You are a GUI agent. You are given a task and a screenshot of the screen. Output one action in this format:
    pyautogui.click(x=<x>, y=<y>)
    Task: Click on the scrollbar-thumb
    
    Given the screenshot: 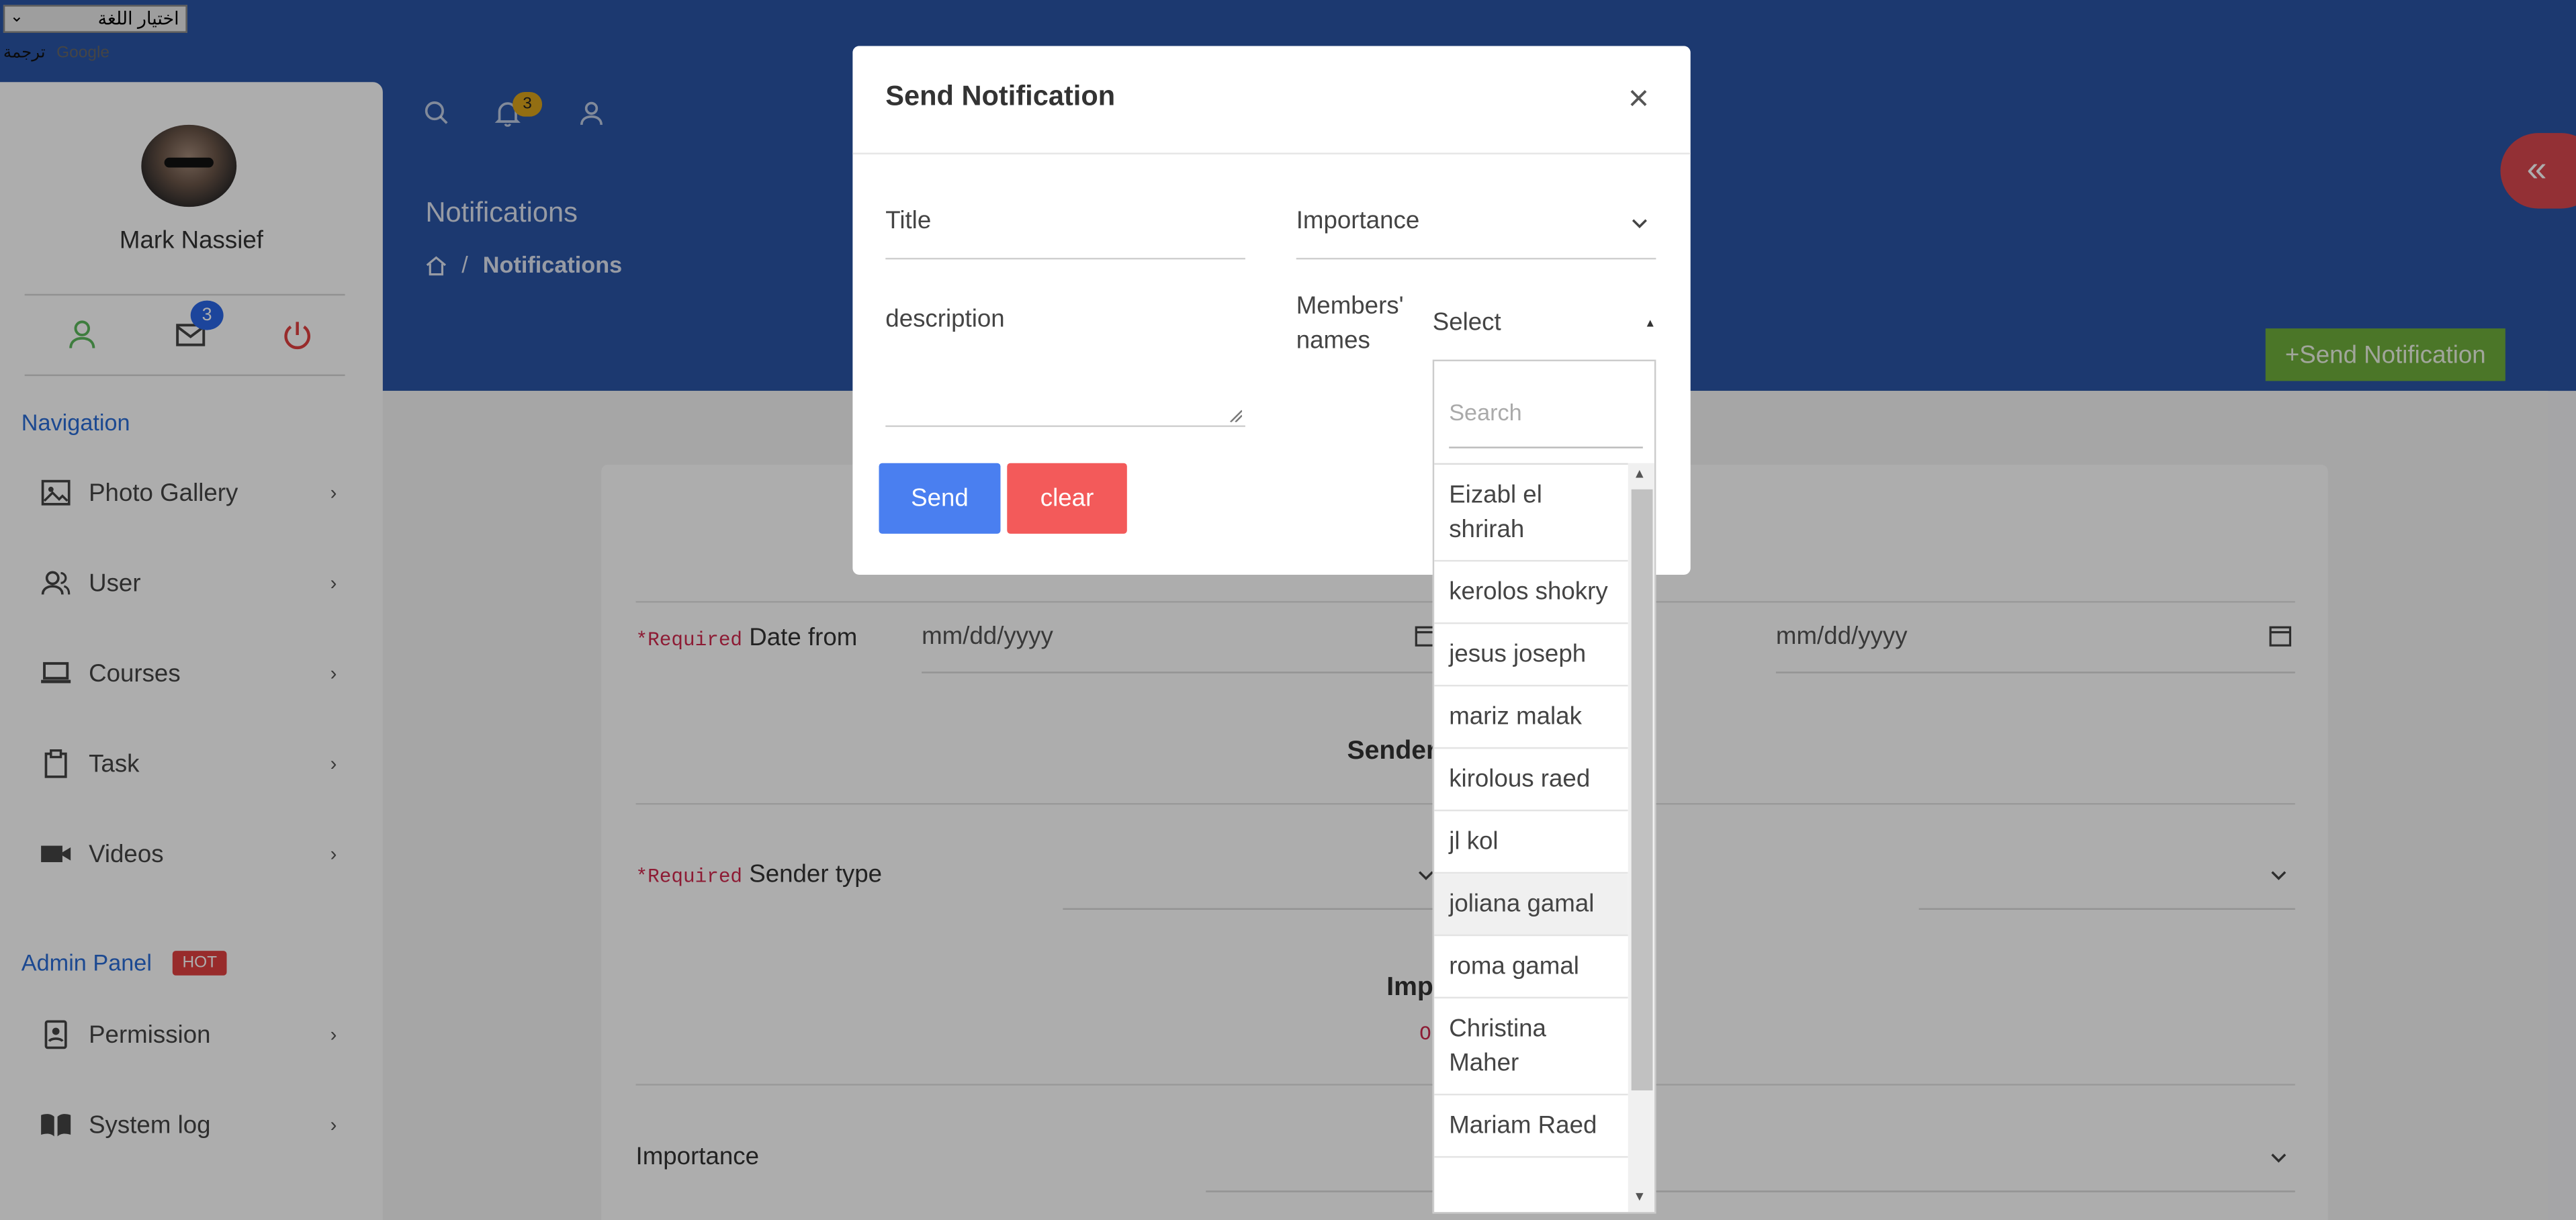 What is the action you would take?
    pyautogui.click(x=1642, y=790)
    